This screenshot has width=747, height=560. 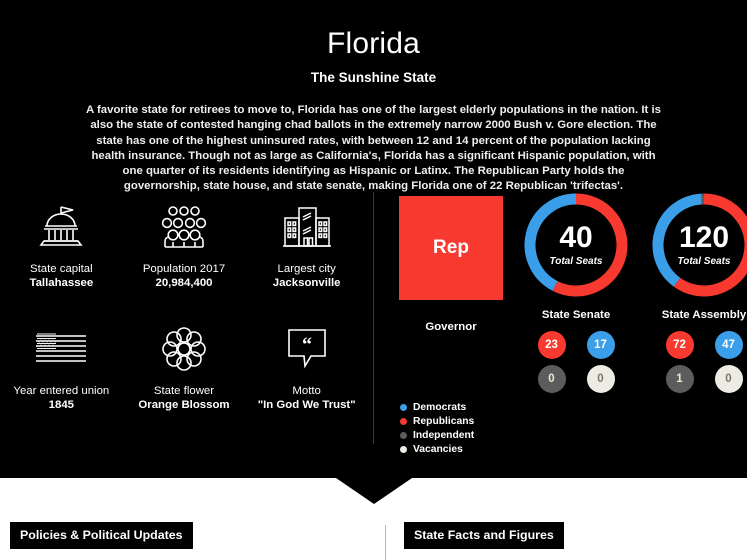 What do you see at coordinates (551, 379) in the screenshot?
I see `senate-badge-independent: 0` at bounding box center [551, 379].